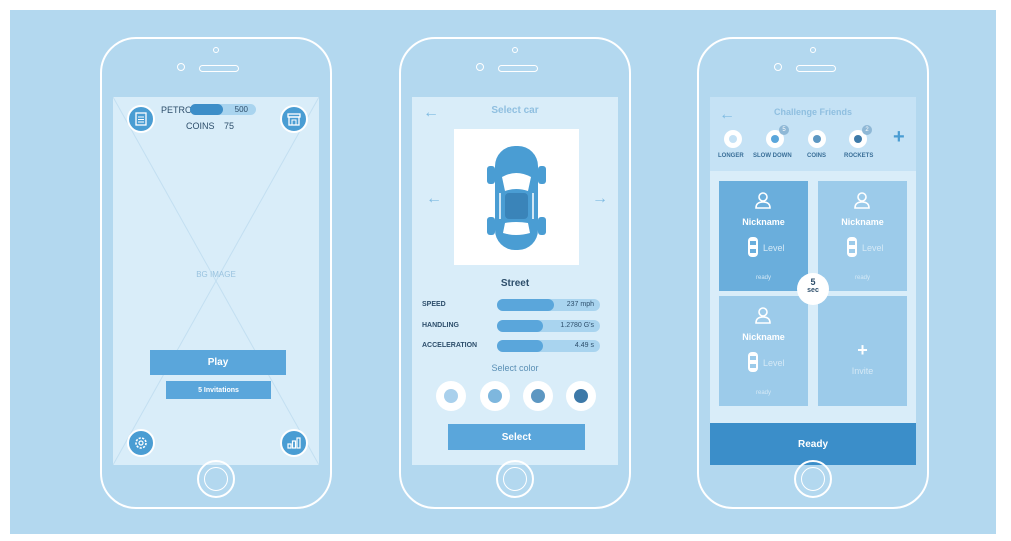 This screenshot has width=1011, height=541. I want to click on stat-value-handling: 1.2780 G's, so click(577, 325).